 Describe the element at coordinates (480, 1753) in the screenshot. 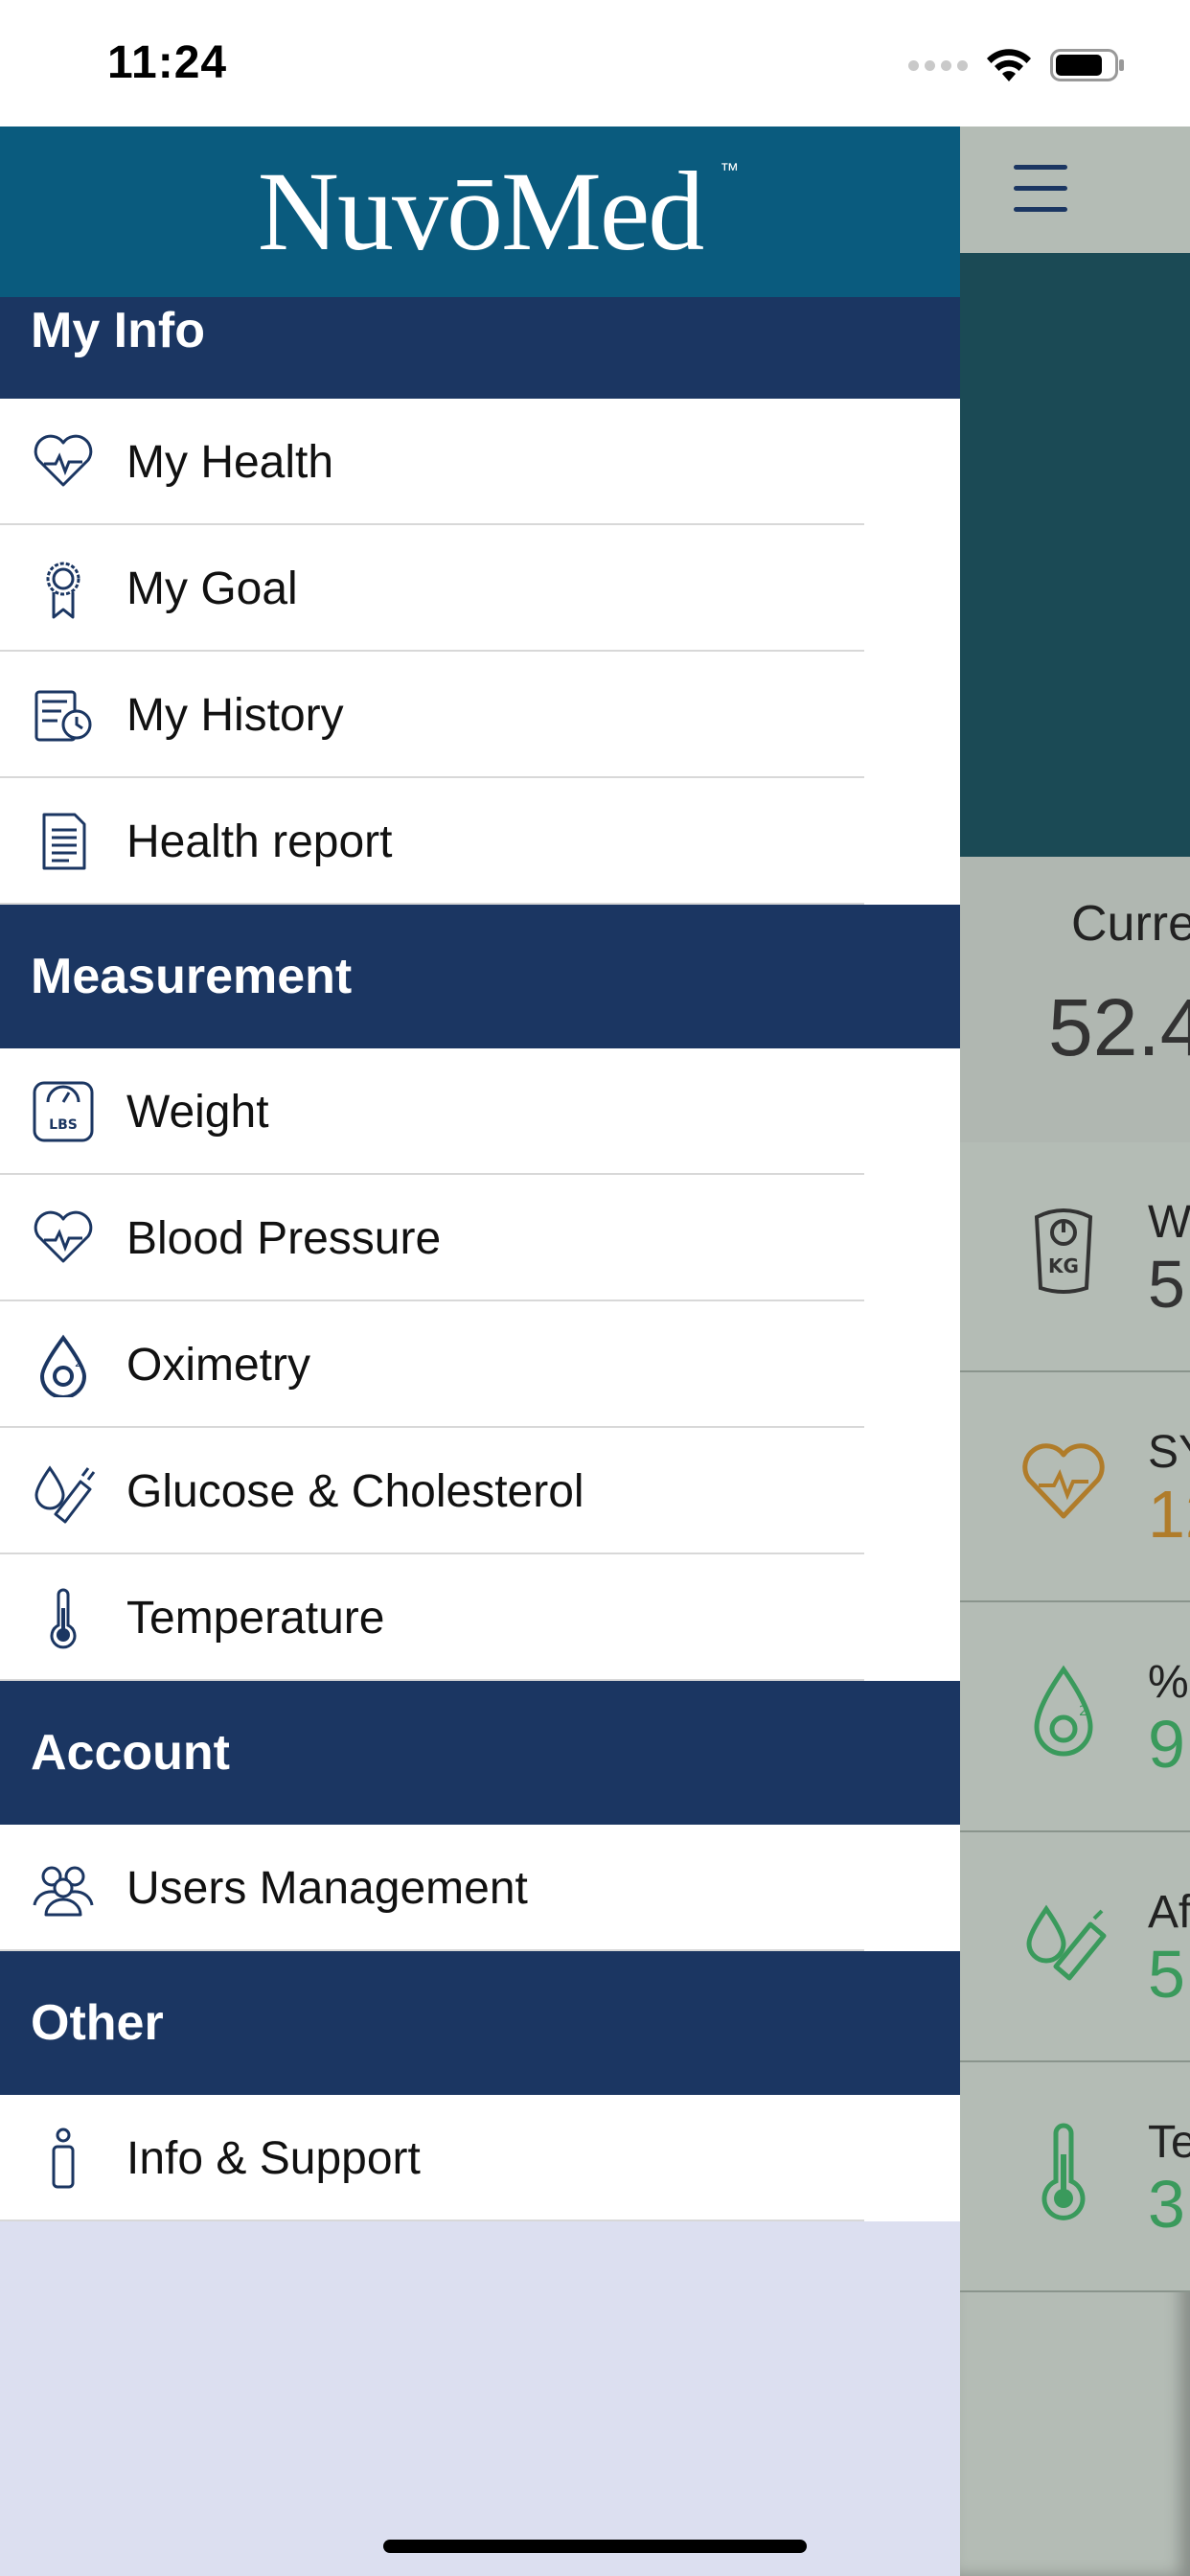

I see `section-header-account: Account` at that location.